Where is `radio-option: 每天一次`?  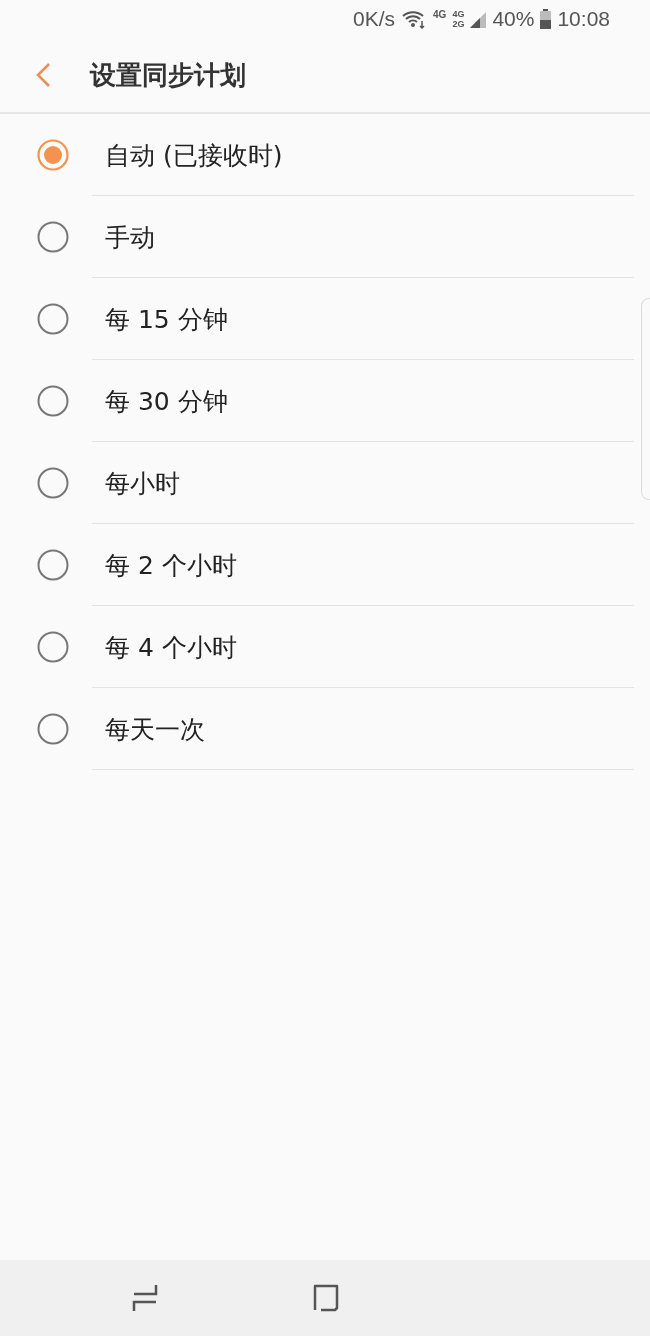
radio-option: 每天一次 is located at coordinates (325, 729).